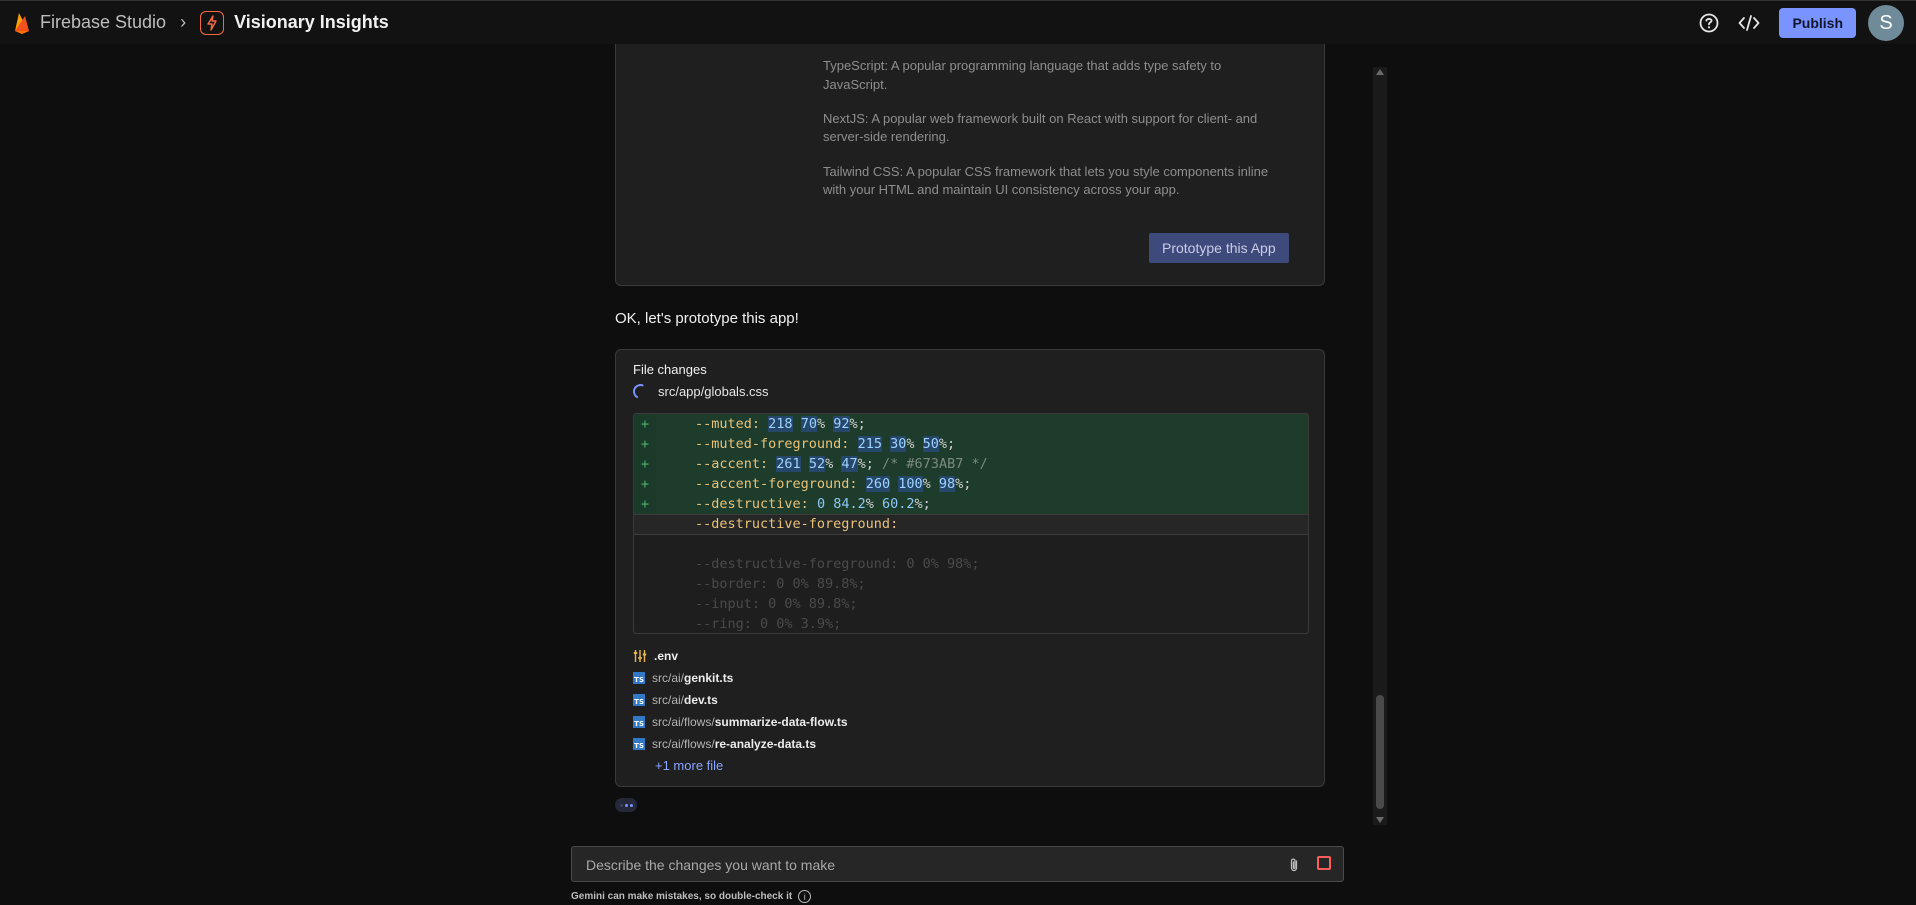 Image resolution: width=1916 pixels, height=905 pixels. I want to click on scroll-up-icon, so click(1380, 72).